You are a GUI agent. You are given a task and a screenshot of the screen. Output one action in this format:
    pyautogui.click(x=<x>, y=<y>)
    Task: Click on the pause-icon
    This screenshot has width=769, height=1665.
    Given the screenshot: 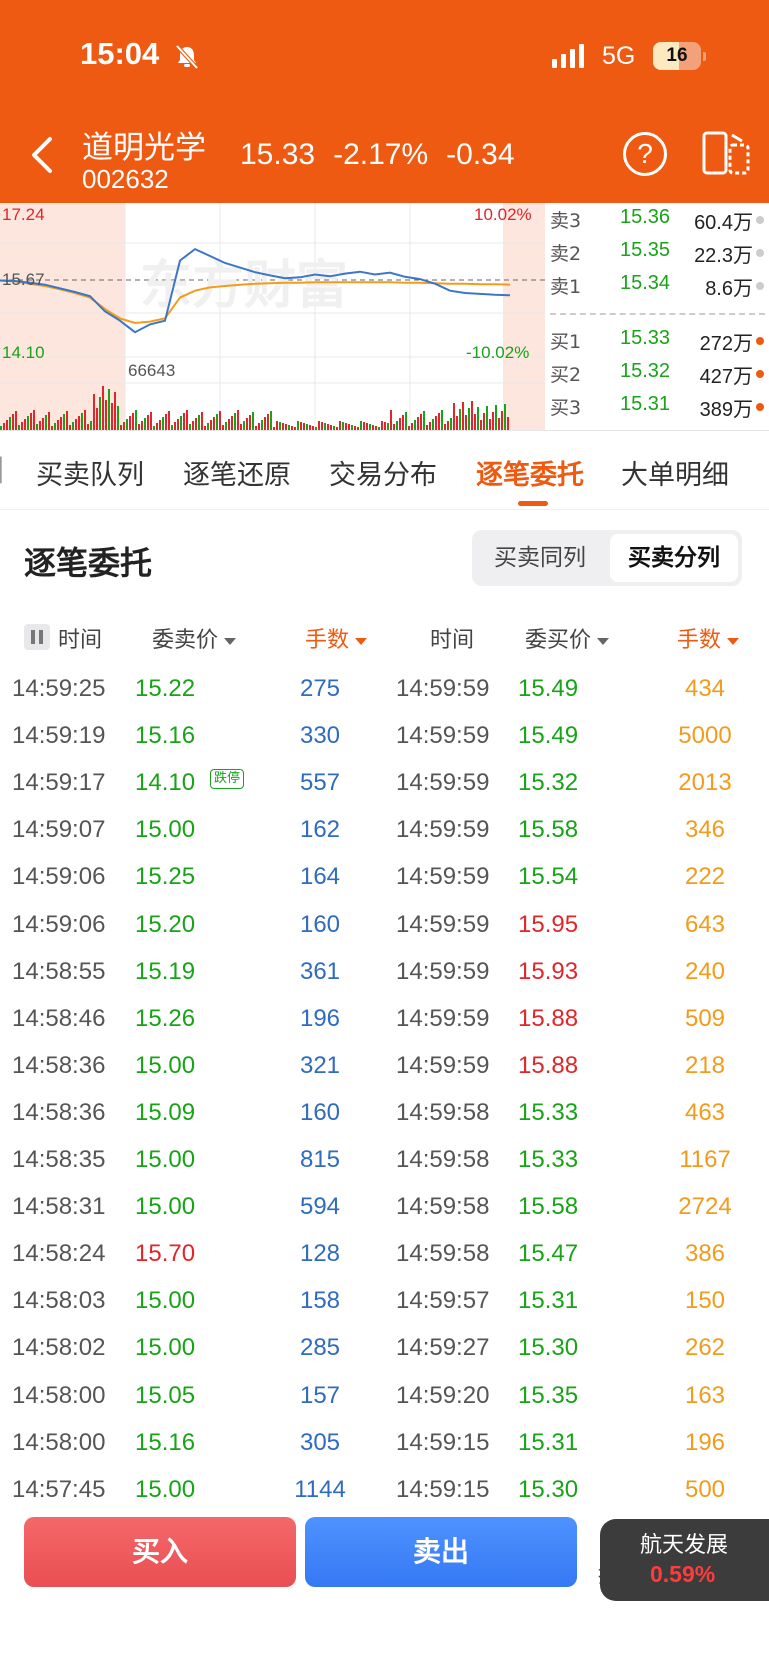 What is the action you would take?
    pyautogui.click(x=37, y=637)
    